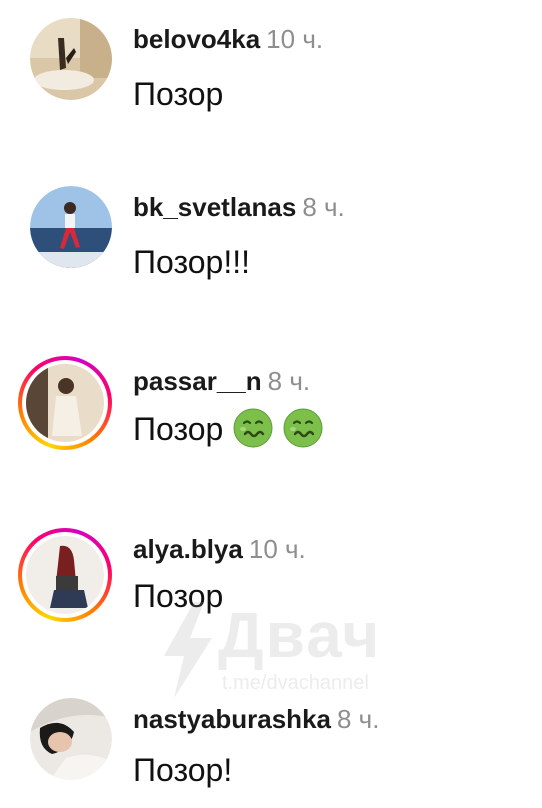 Image resolution: width=542 pixels, height=808 pixels. I want to click on comment-username: alya.blya, so click(188, 549).